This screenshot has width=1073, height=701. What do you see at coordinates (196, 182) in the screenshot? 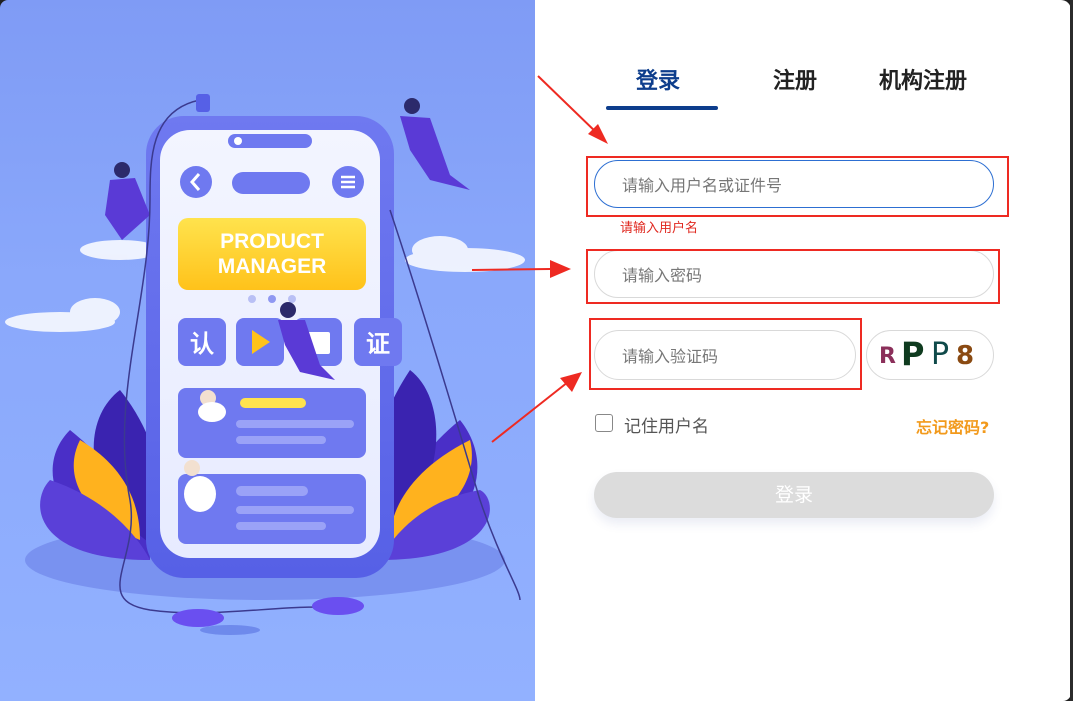
I see `back-icon` at bounding box center [196, 182].